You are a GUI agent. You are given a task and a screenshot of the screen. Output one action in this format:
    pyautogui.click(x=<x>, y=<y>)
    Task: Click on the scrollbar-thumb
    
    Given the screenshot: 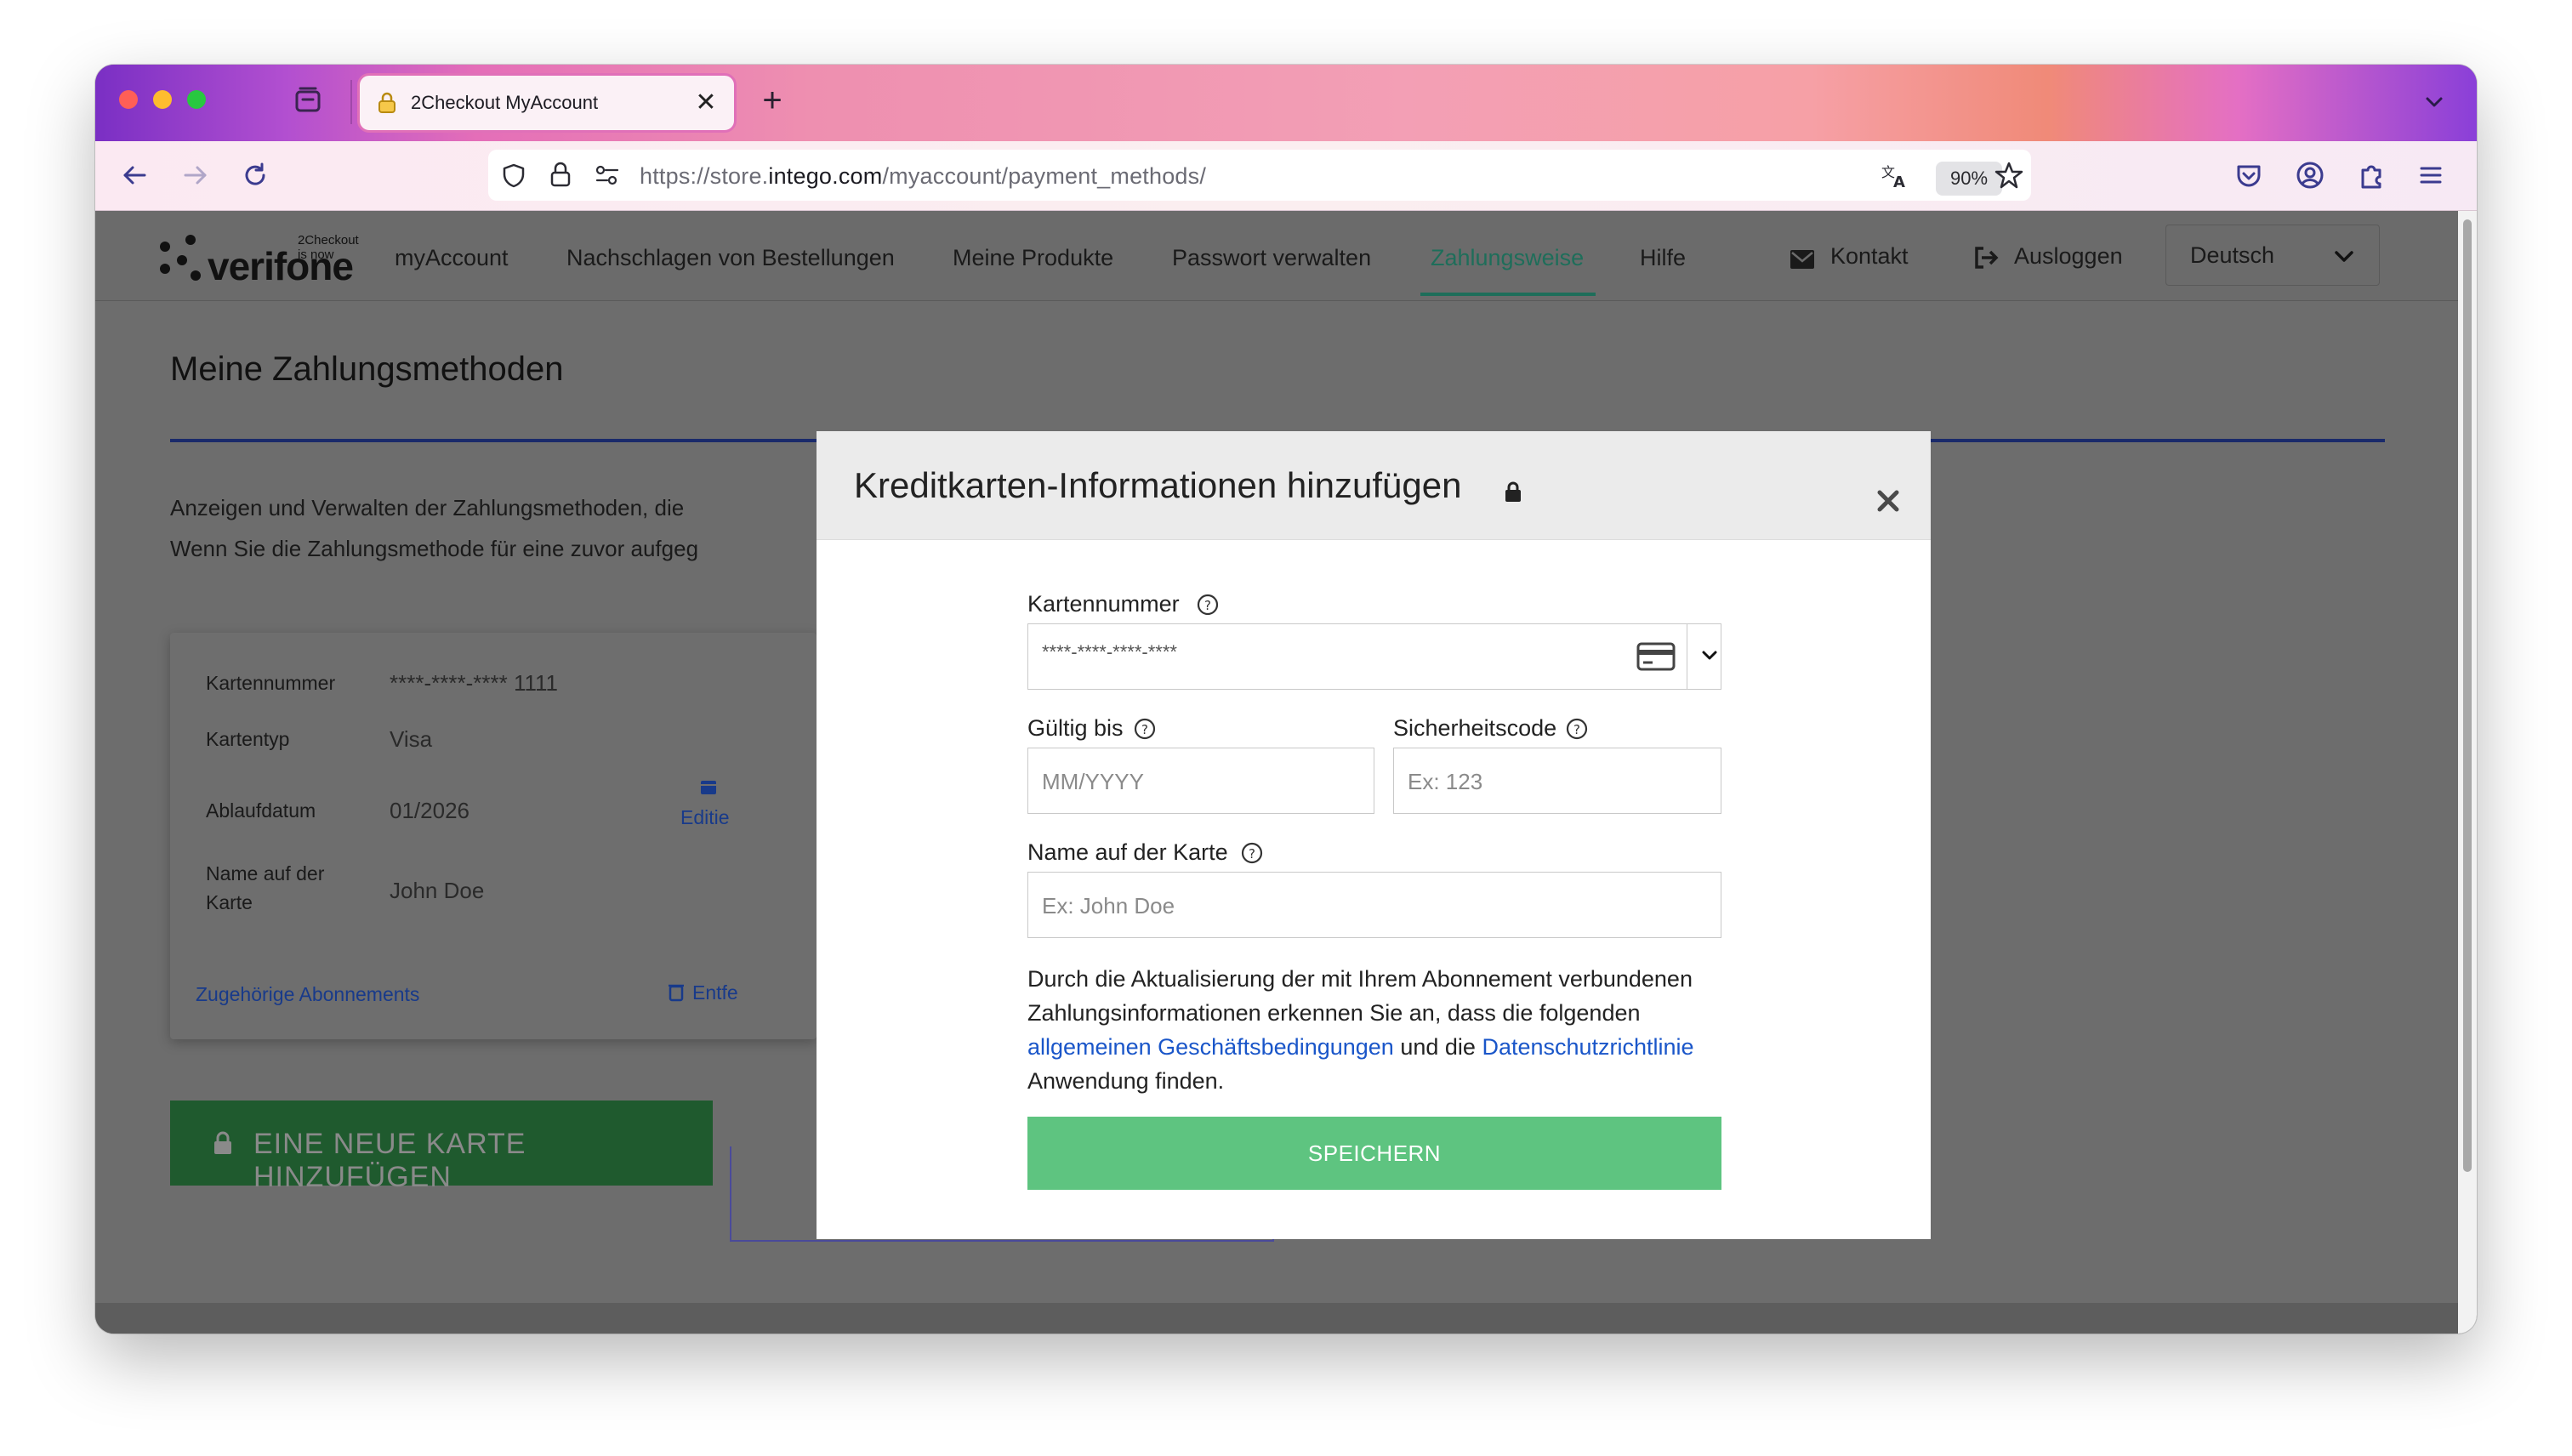 What is the action you would take?
    pyautogui.click(x=2468, y=695)
    